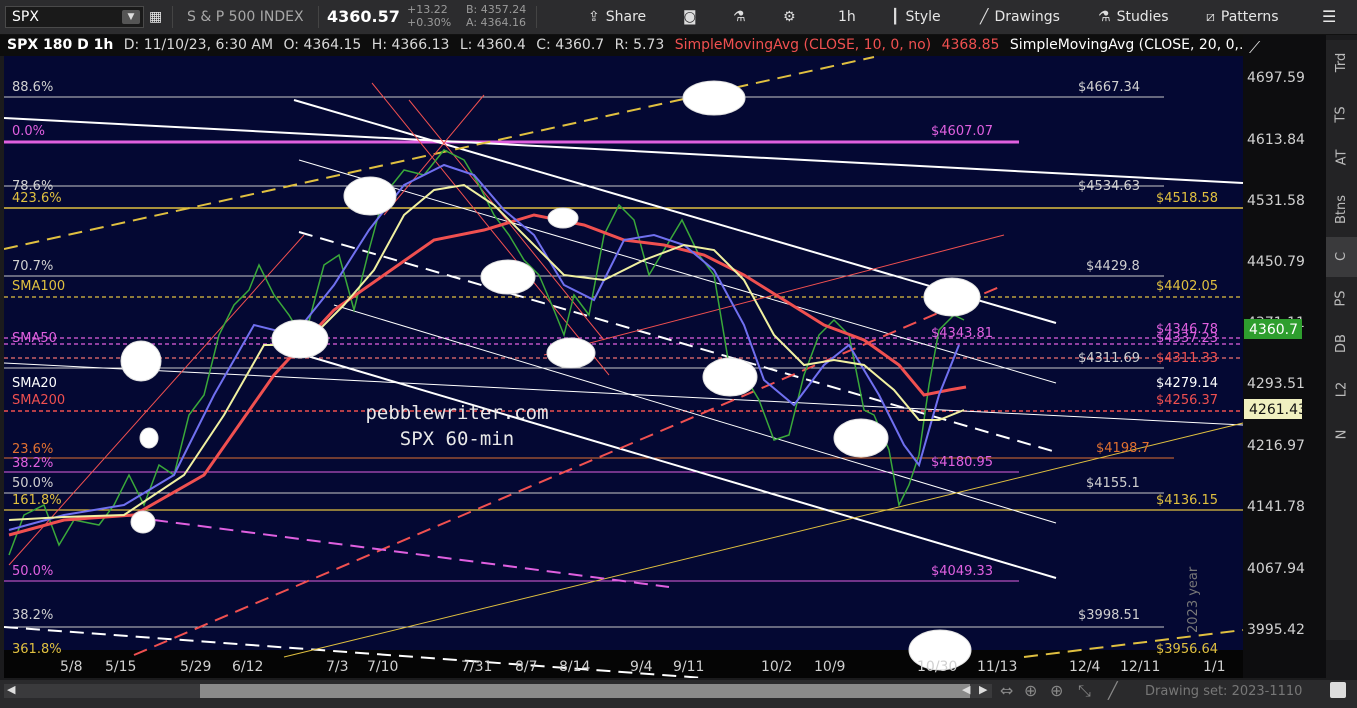  I want to click on style-button: ┃ Style, so click(916, 17).